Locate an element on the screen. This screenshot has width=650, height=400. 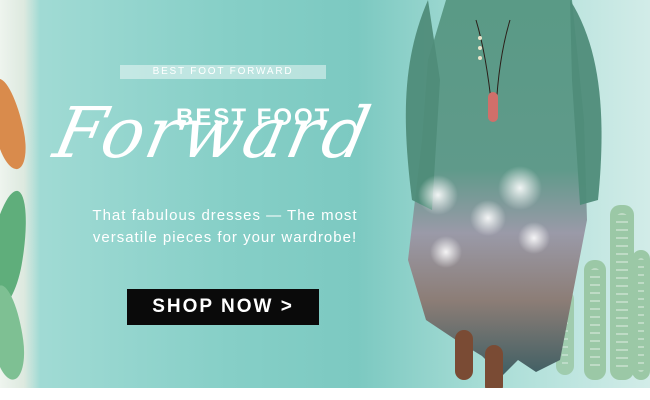
shop-now-button: SHOP NOW > is located at coordinates (223, 307).